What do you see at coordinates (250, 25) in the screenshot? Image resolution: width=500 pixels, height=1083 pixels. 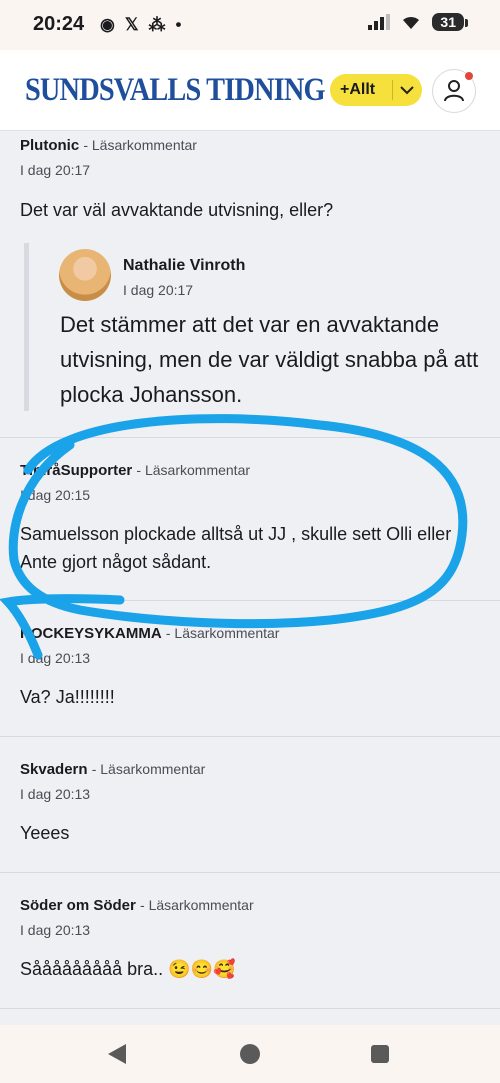 I see `status-bar: 20:24 ◉ 𝕏 ⁂ • 31` at bounding box center [250, 25].